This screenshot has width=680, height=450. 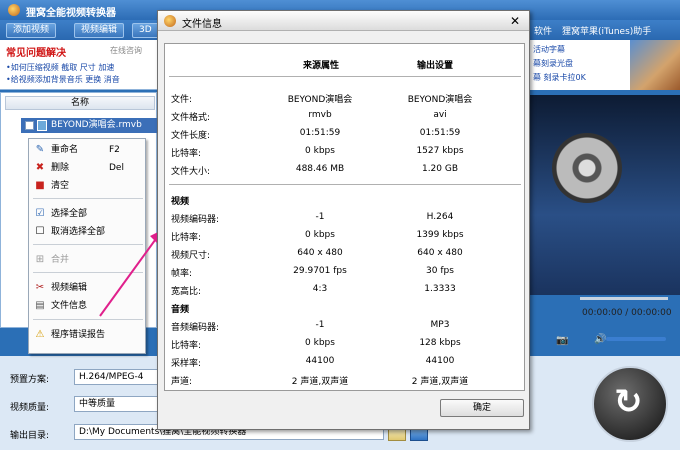 I want to click on dialog-app-icon, so click(x=170, y=21).